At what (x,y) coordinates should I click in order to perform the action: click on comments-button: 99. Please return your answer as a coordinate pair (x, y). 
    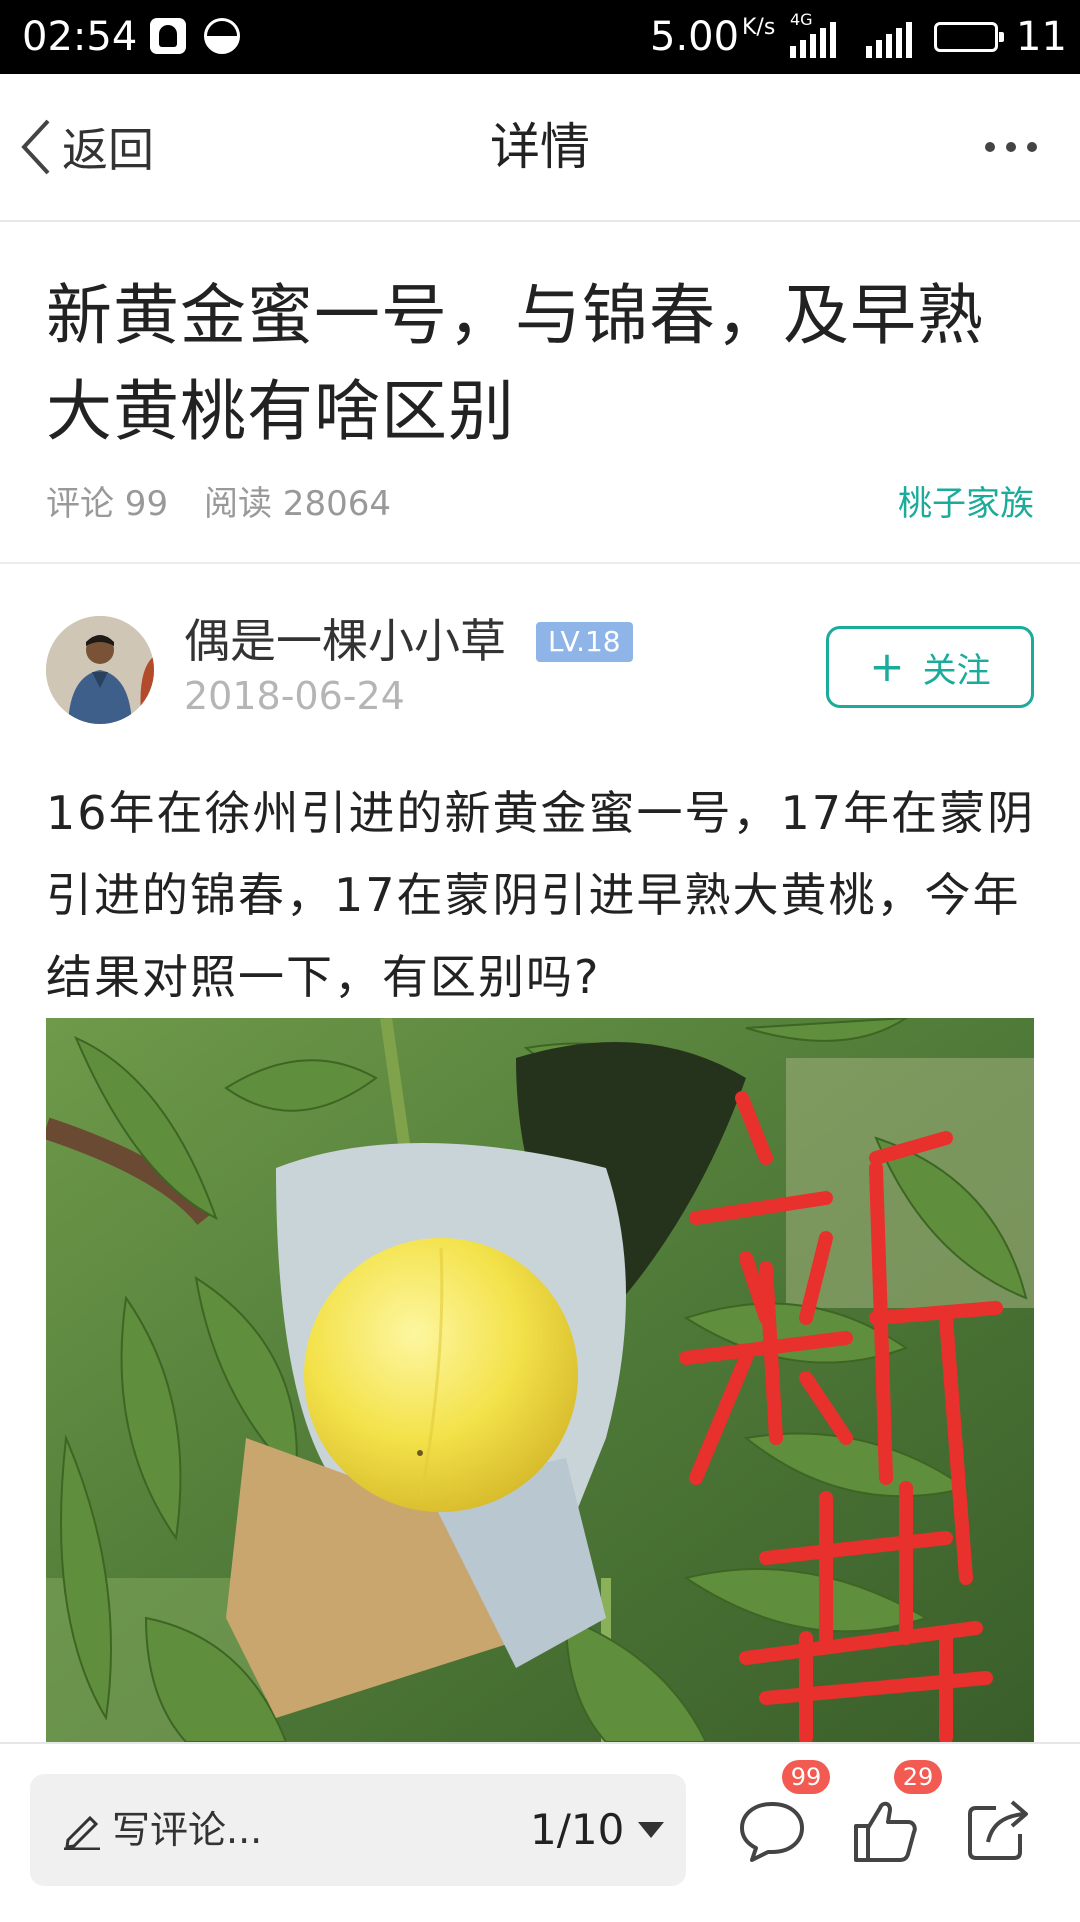
    Looking at the image, I should click on (783, 1813).